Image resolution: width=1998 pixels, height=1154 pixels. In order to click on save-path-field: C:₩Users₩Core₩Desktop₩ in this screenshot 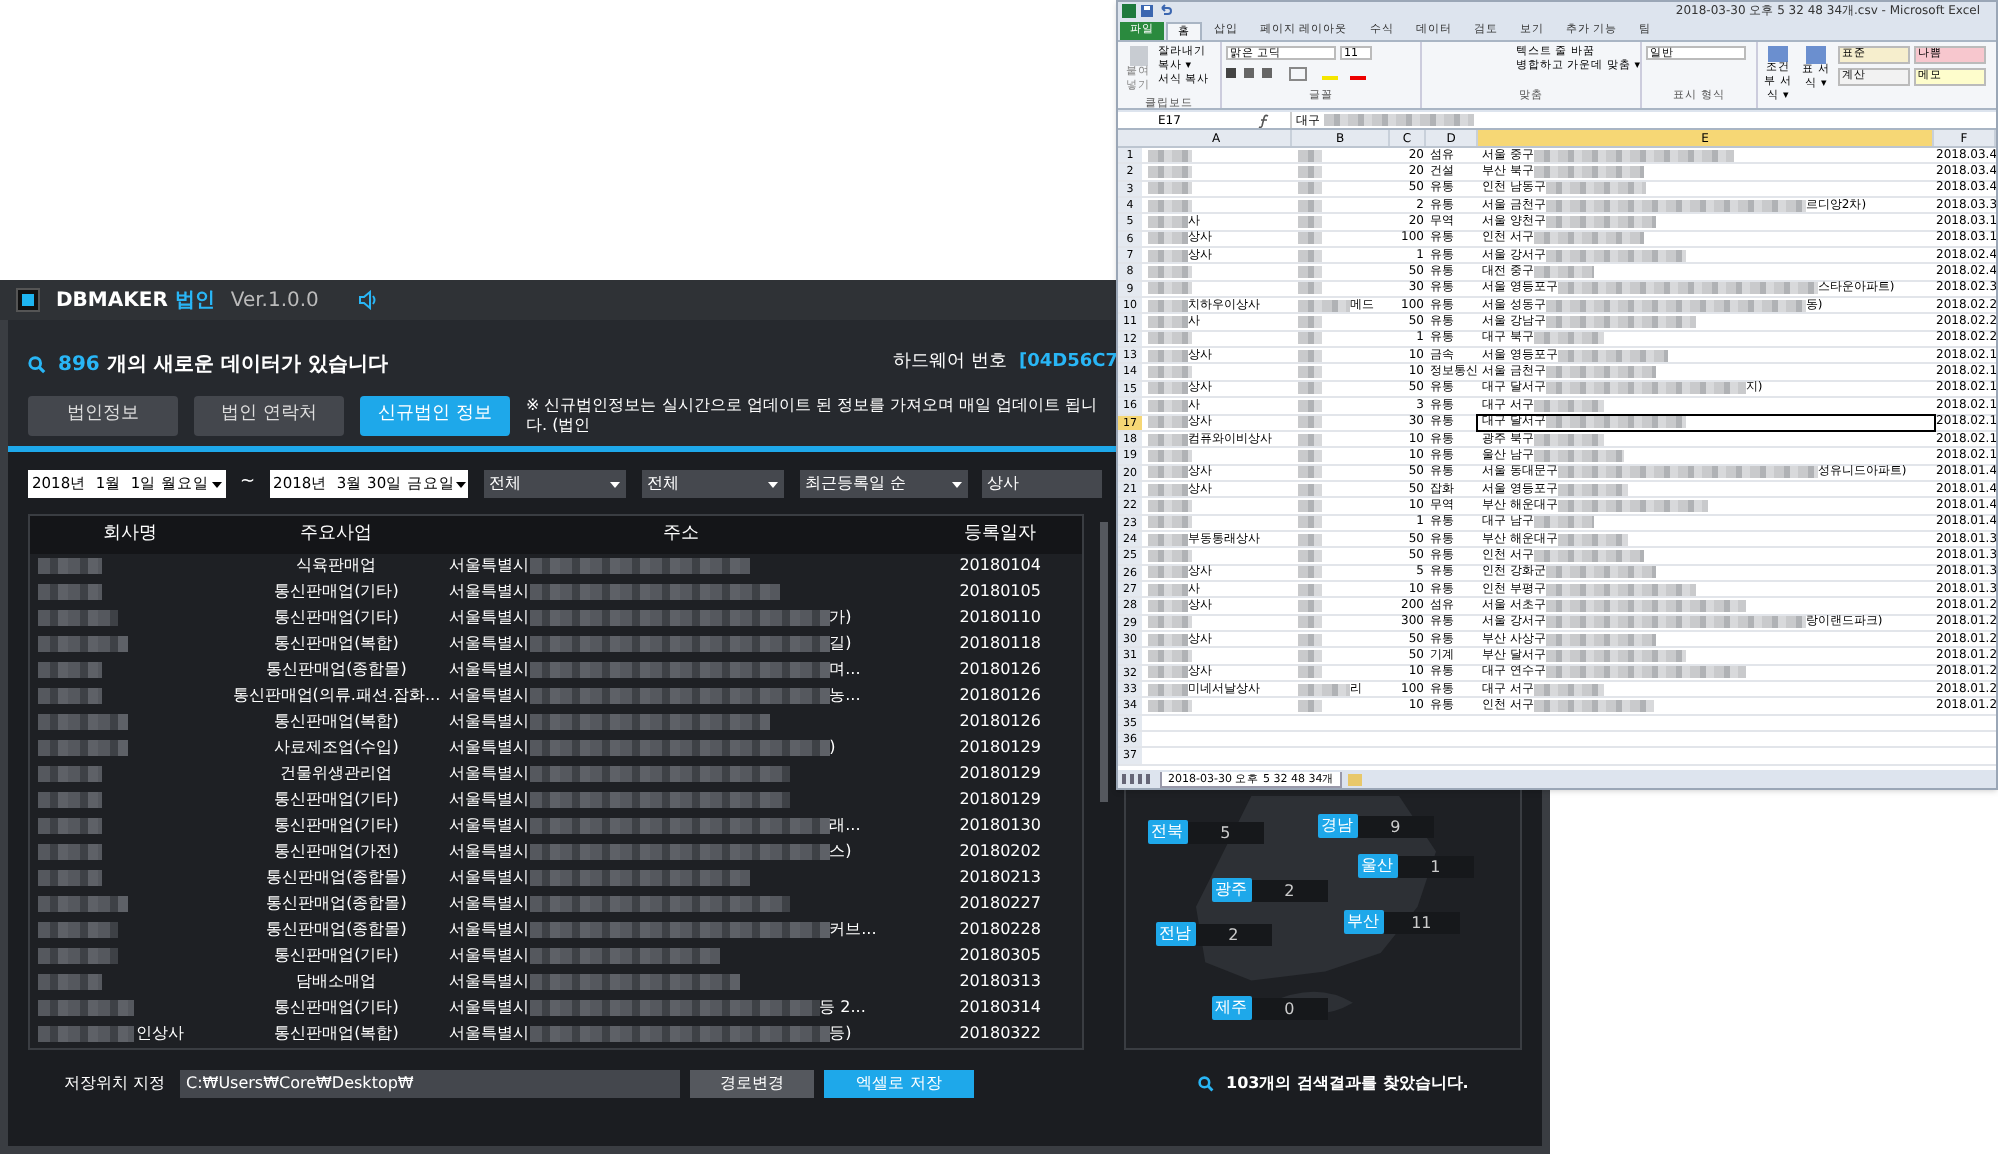, I will do `click(430, 1084)`.